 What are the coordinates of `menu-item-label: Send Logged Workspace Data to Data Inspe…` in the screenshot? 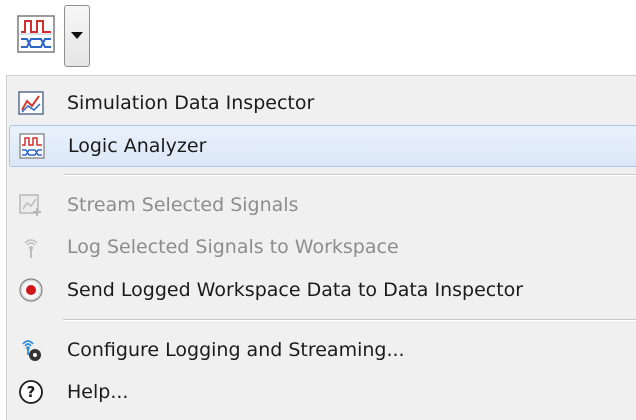 It's located at (295, 290).